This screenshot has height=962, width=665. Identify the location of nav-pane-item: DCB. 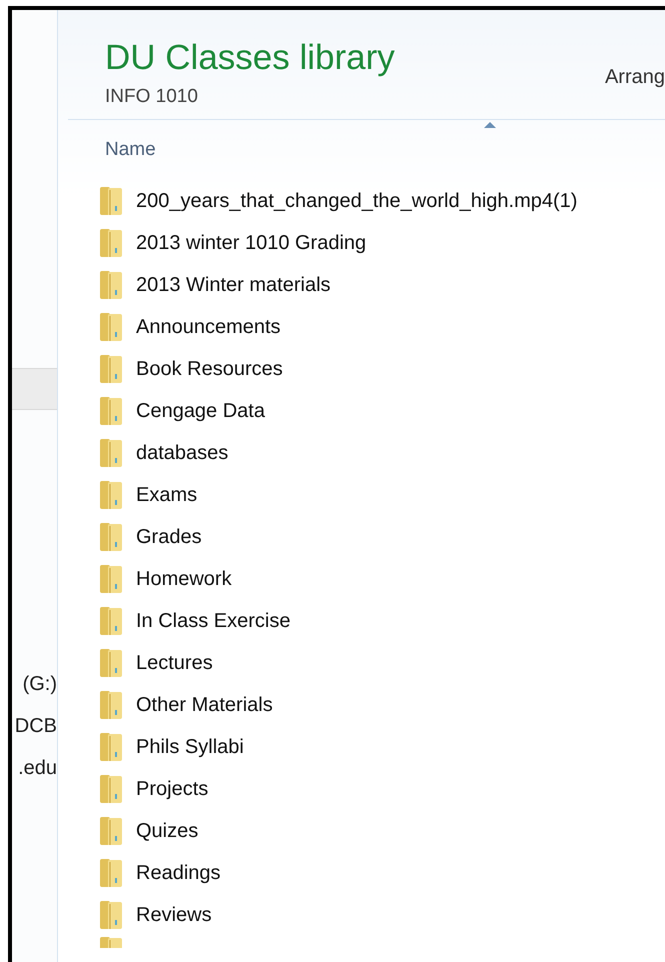
(35, 726).